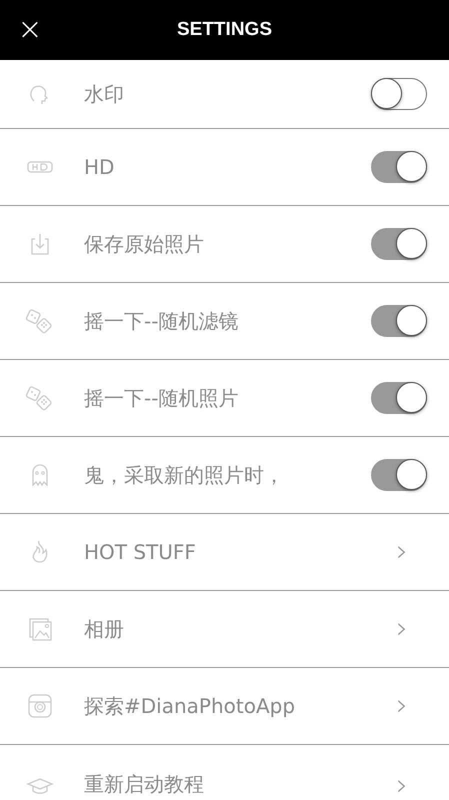 The width and height of the screenshot is (449, 800). Describe the element at coordinates (227, 244) in the screenshot. I see `setting-label: 保存原始照片` at that location.